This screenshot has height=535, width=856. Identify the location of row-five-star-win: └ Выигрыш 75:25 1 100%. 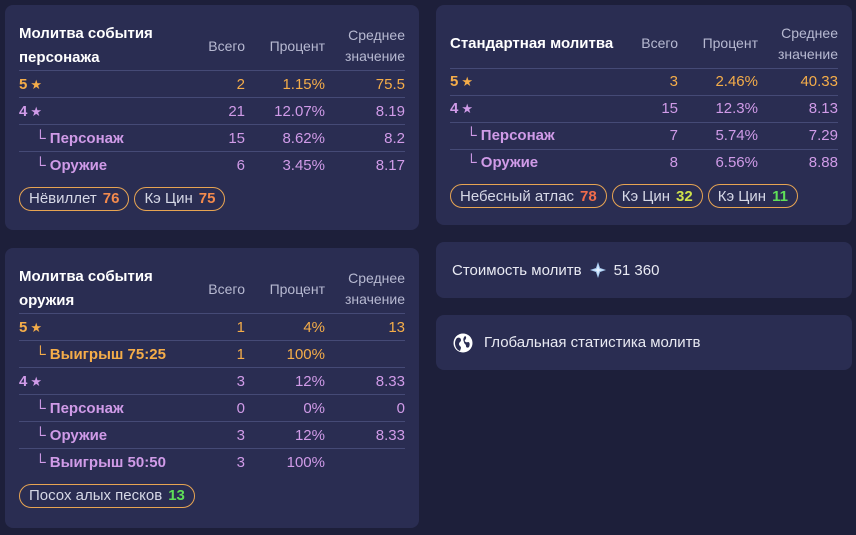
(212, 354).